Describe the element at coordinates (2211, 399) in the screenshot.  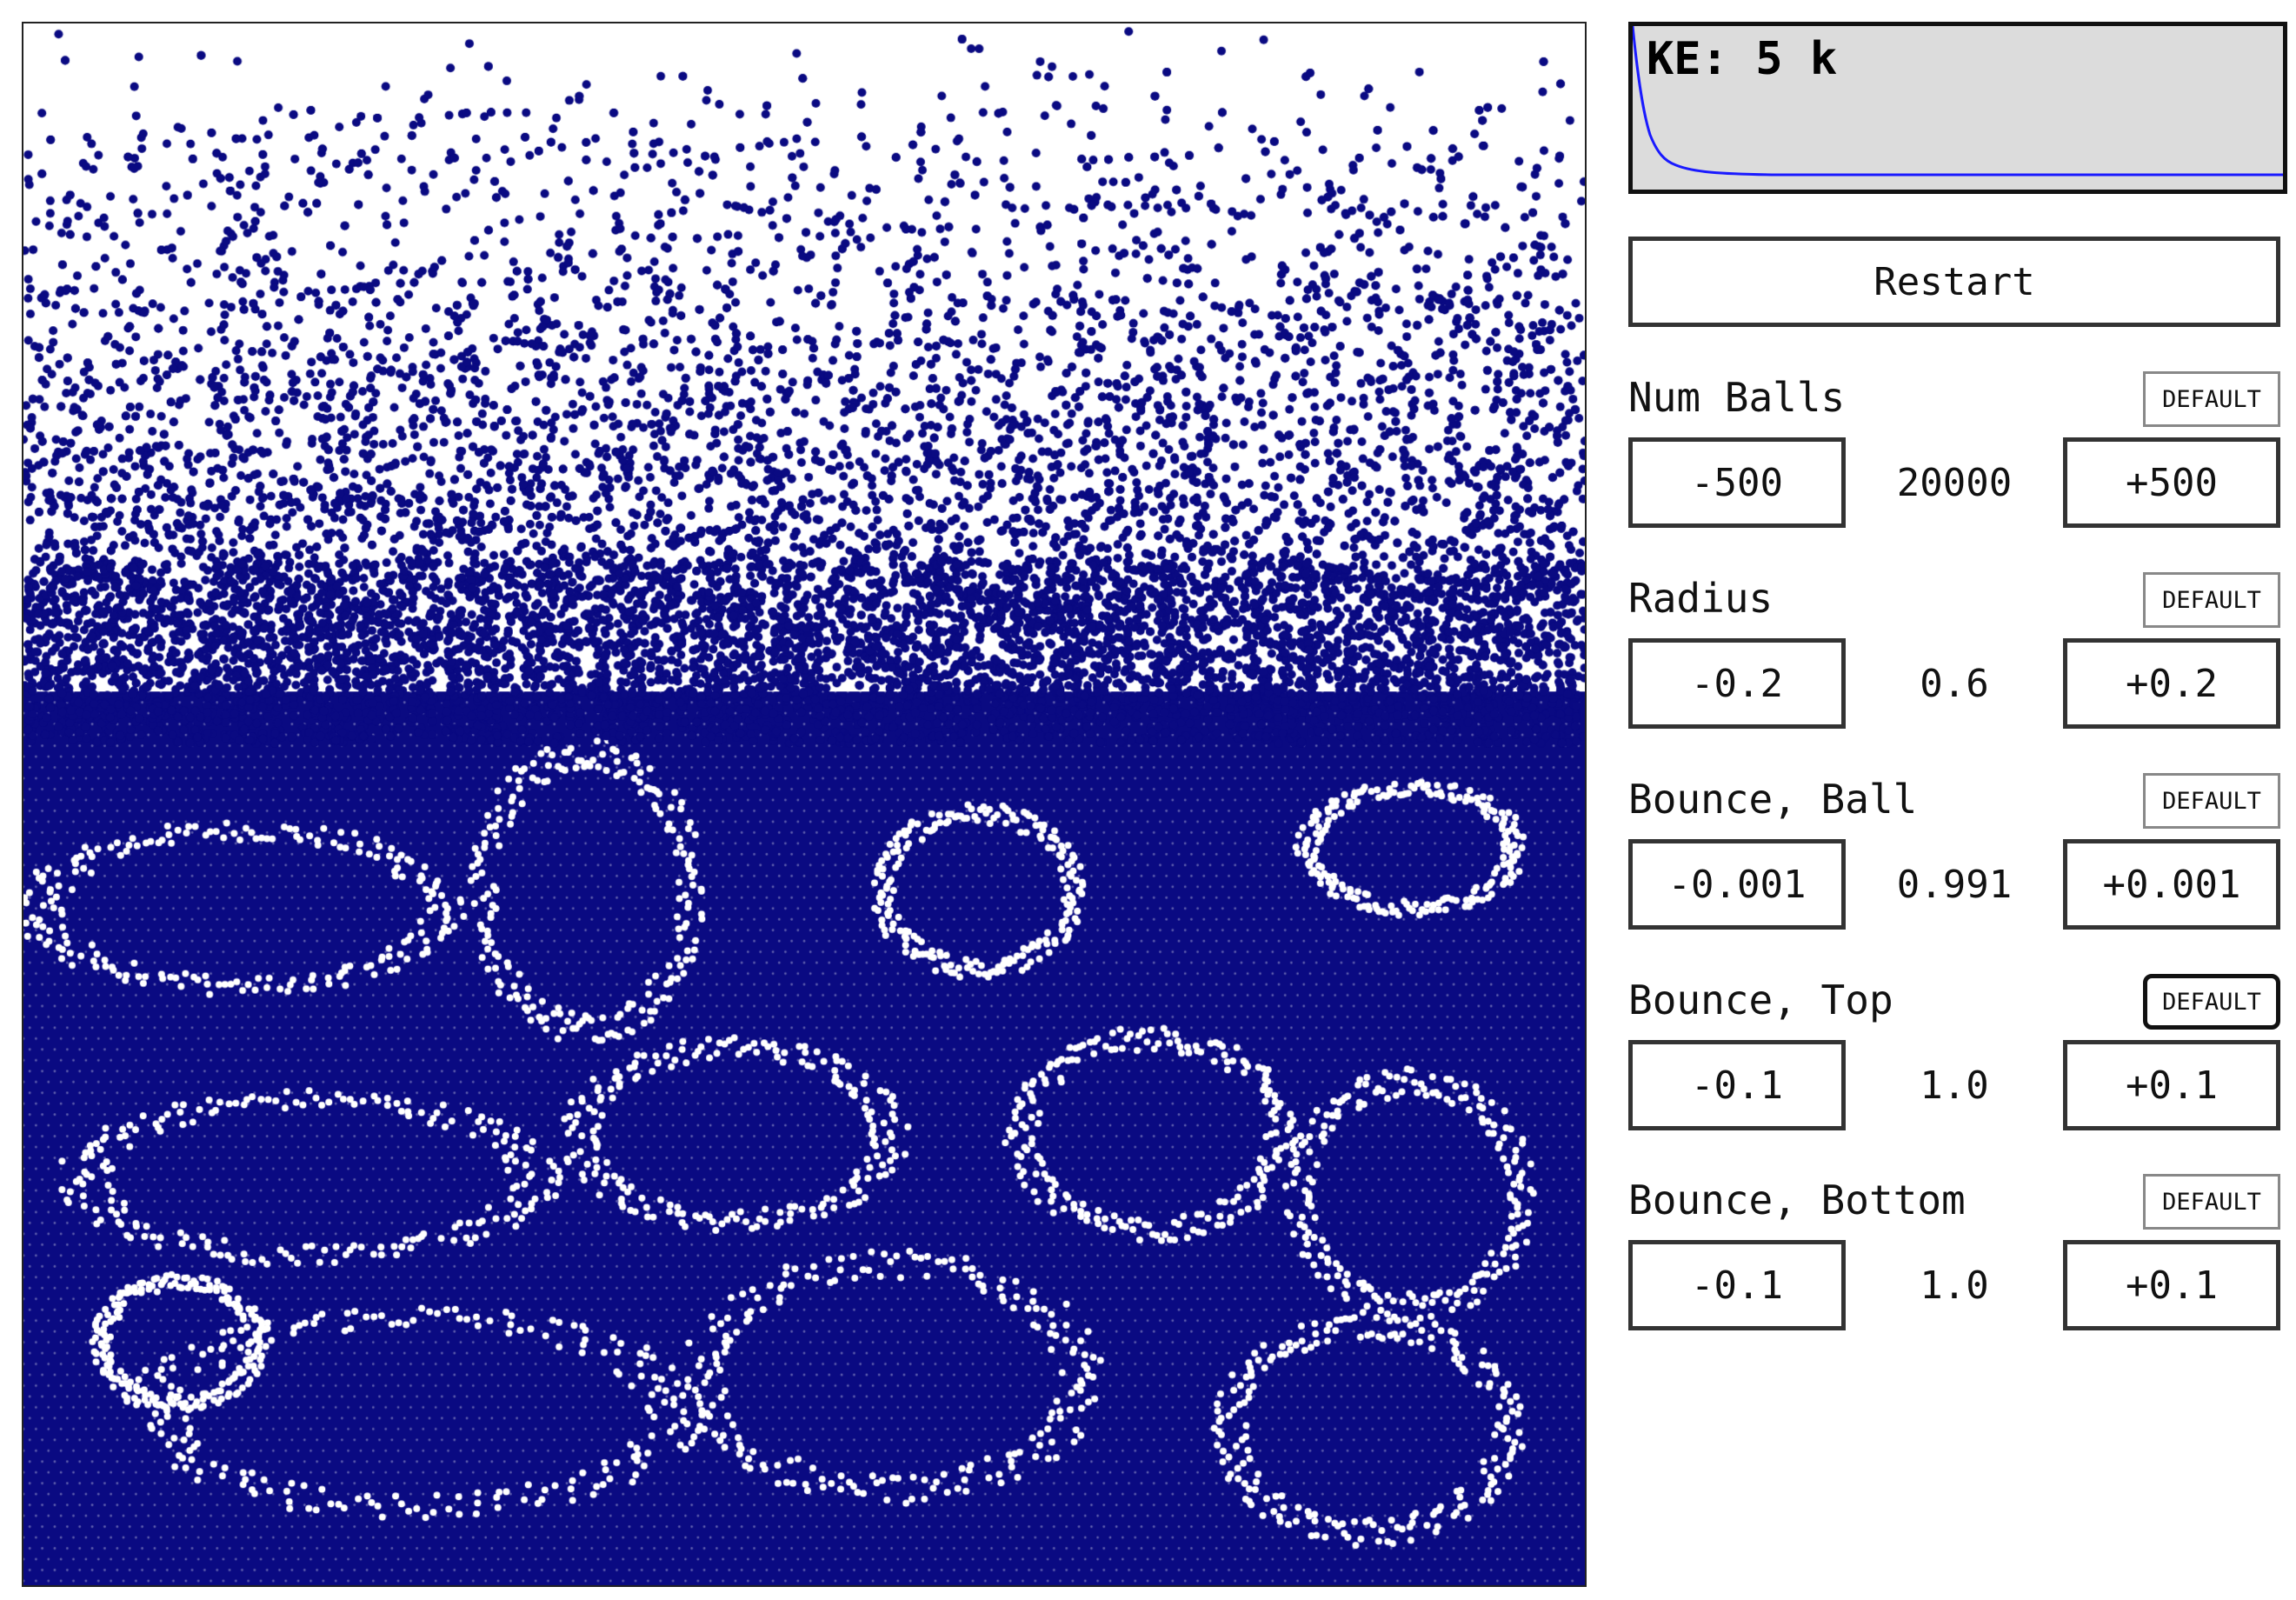
I see `num-balls-default-button: DEFAULT` at that location.